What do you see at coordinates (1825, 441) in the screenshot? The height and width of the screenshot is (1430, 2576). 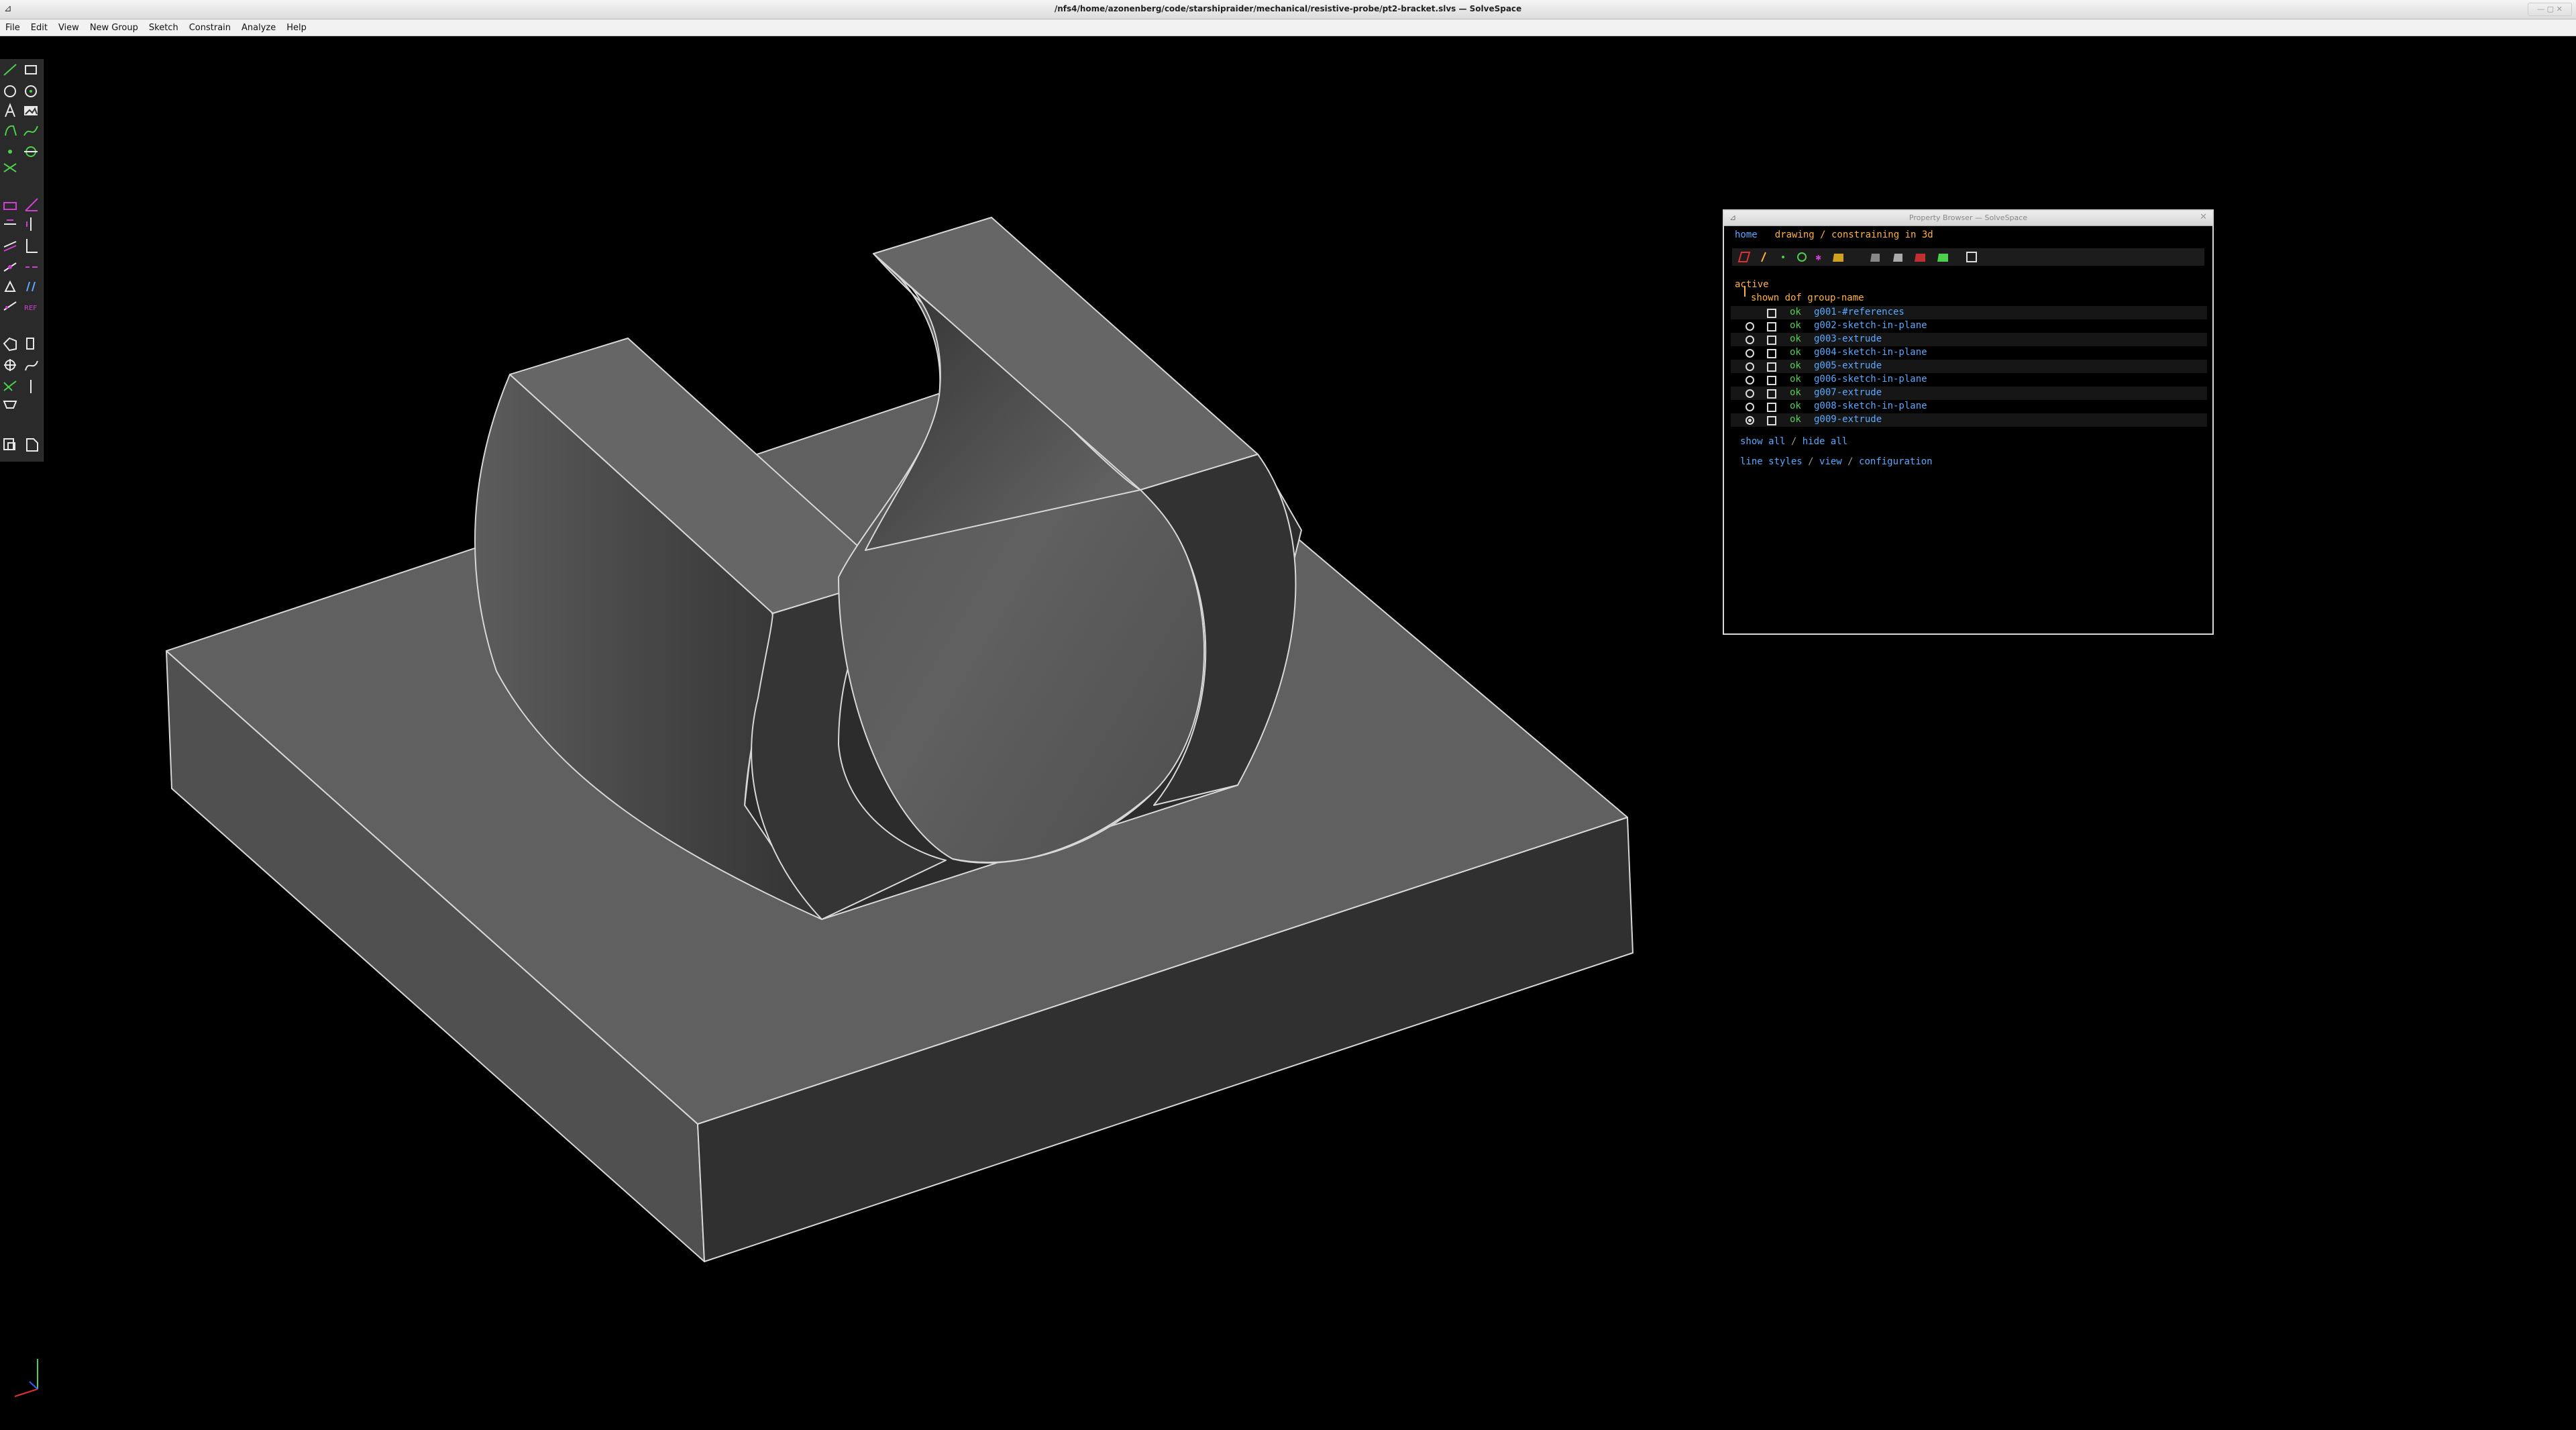 I see `hide-all-link: hide all` at bounding box center [1825, 441].